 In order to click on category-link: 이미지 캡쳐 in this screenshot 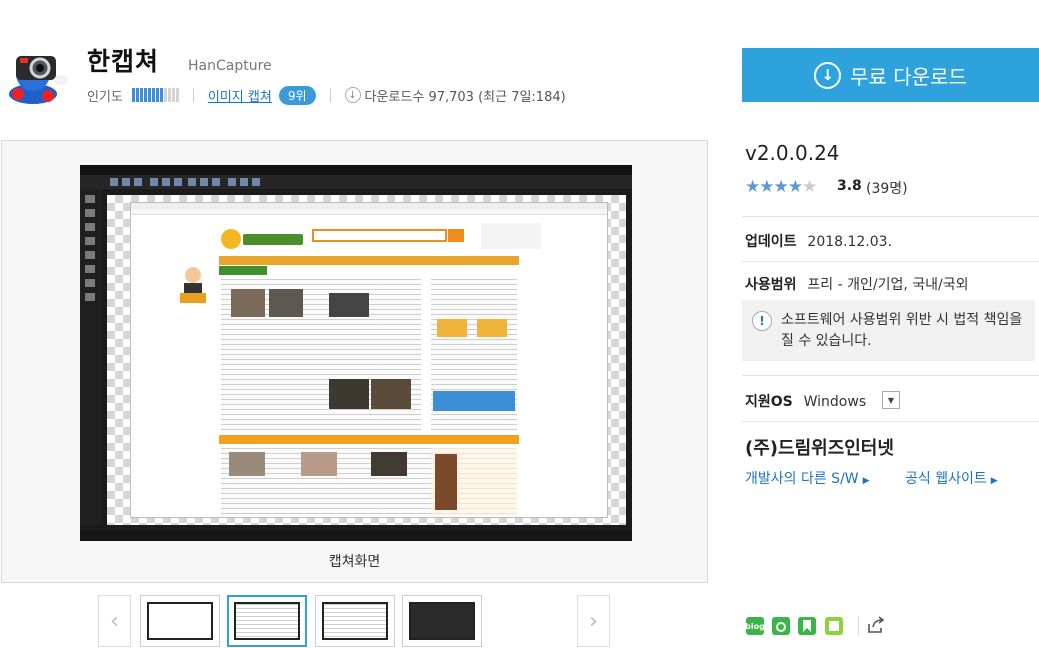, I will do `click(240, 95)`.